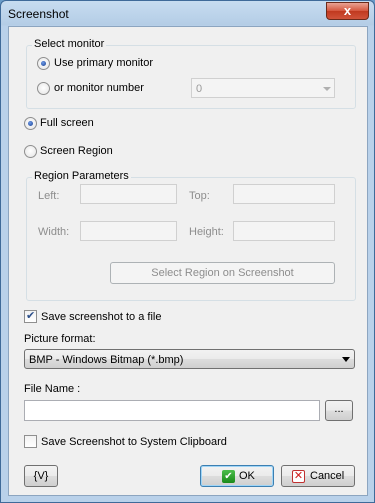 This screenshot has width=375, height=503. Describe the element at coordinates (60, 339) in the screenshot. I see `picture-format-label: Picture format:` at that location.